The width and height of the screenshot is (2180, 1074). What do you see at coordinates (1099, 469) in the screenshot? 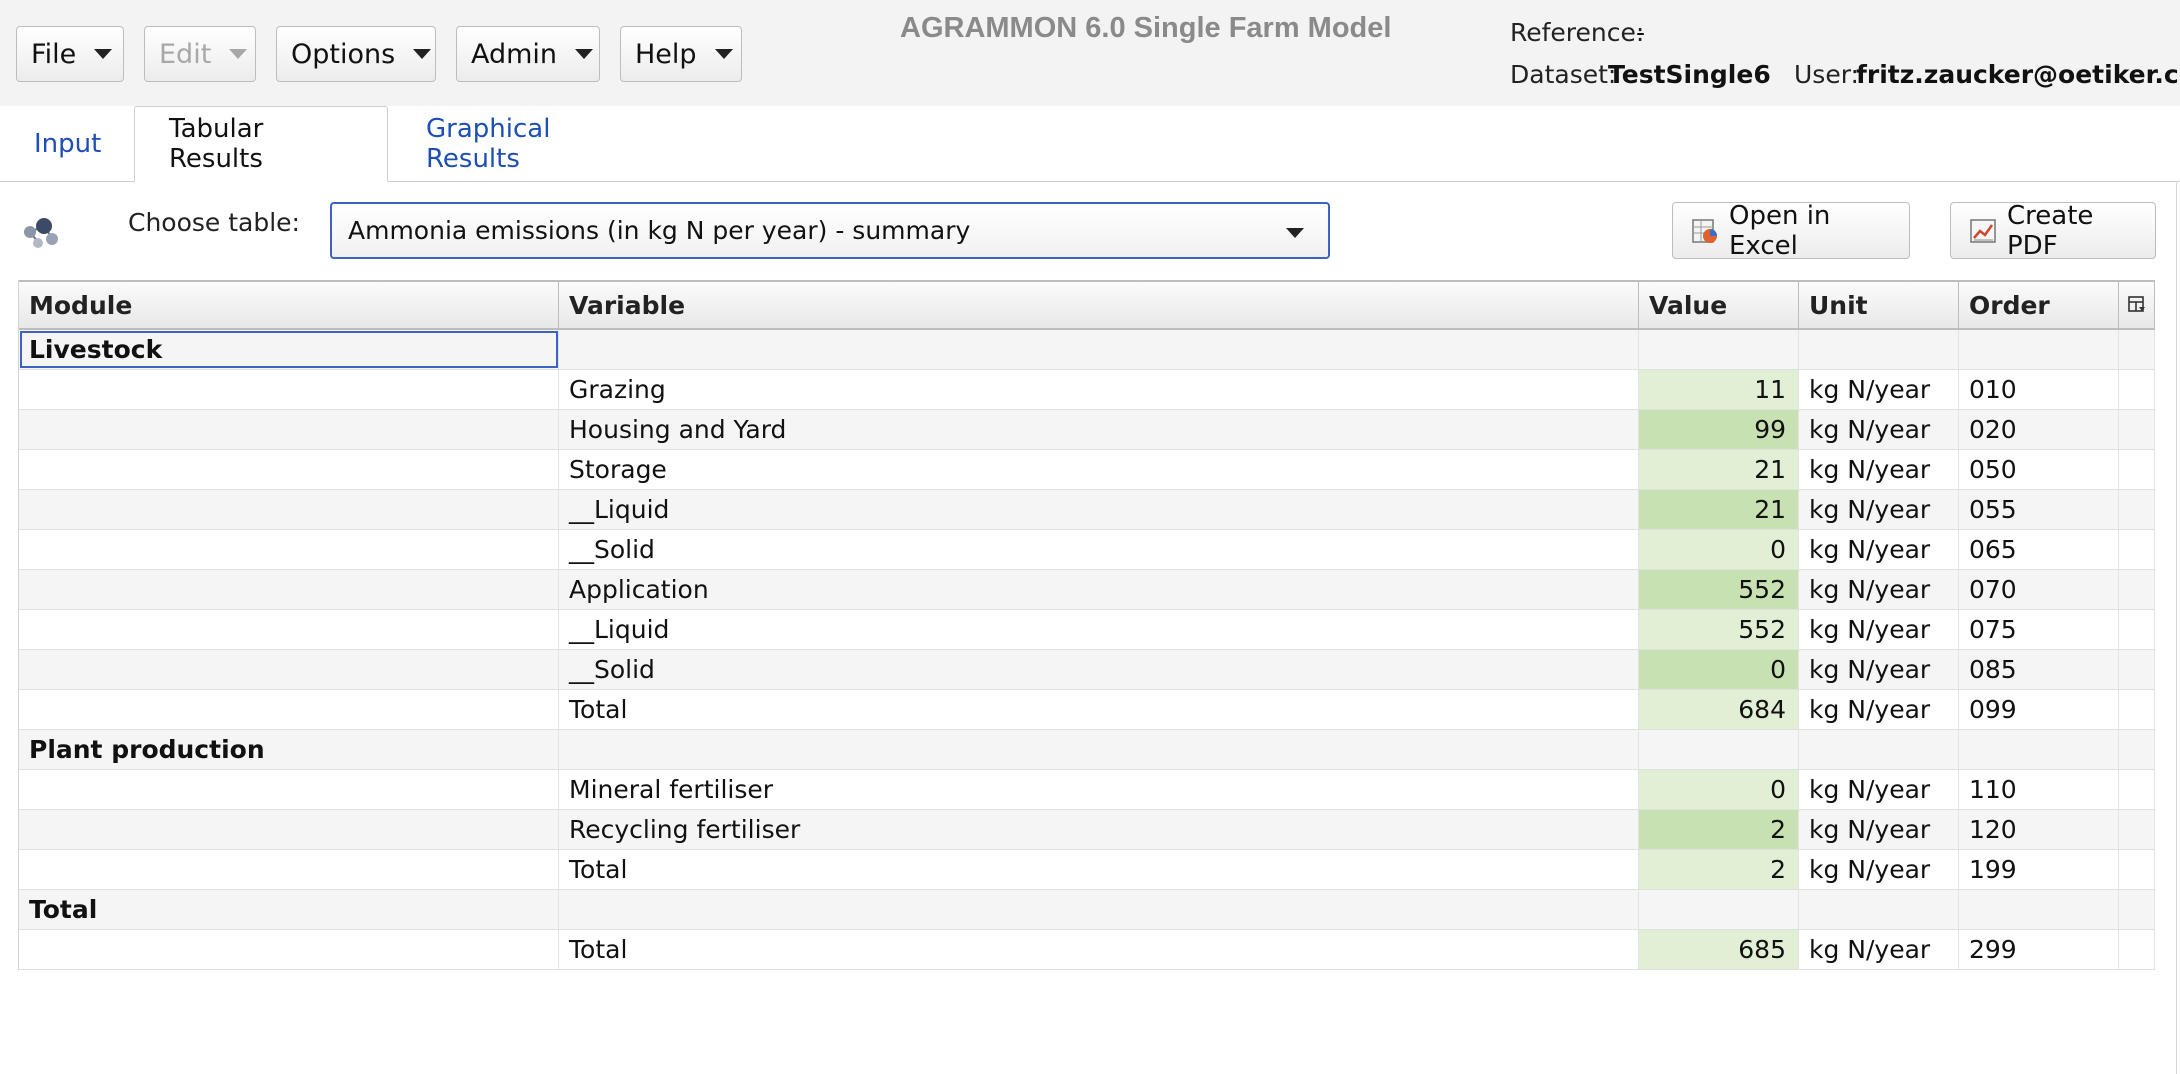
I see `variable-cell: Storage` at bounding box center [1099, 469].